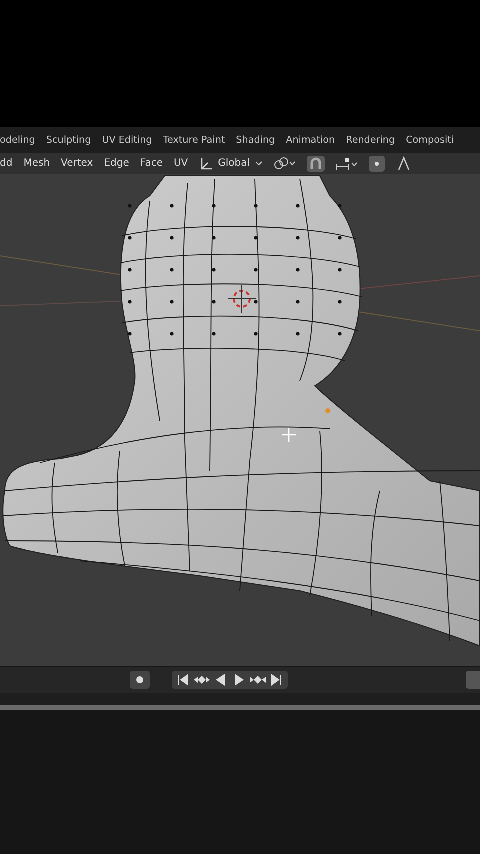  What do you see at coordinates (242, 299) in the screenshot?
I see `3d-cursor-icon` at bounding box center [242, 299].